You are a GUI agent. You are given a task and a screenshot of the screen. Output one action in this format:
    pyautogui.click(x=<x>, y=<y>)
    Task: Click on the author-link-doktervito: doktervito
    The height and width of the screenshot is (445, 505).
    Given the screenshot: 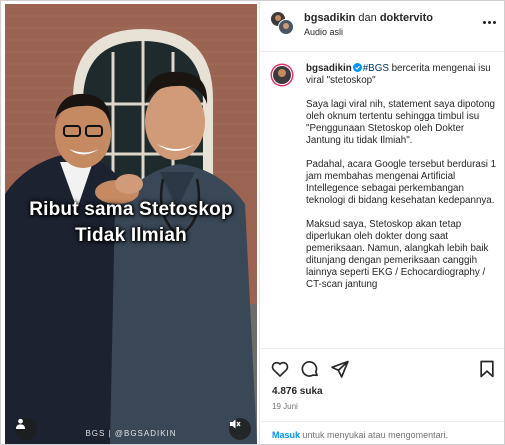 What is the action you would take?
    pyautogui.click(x=406, y=18)
    